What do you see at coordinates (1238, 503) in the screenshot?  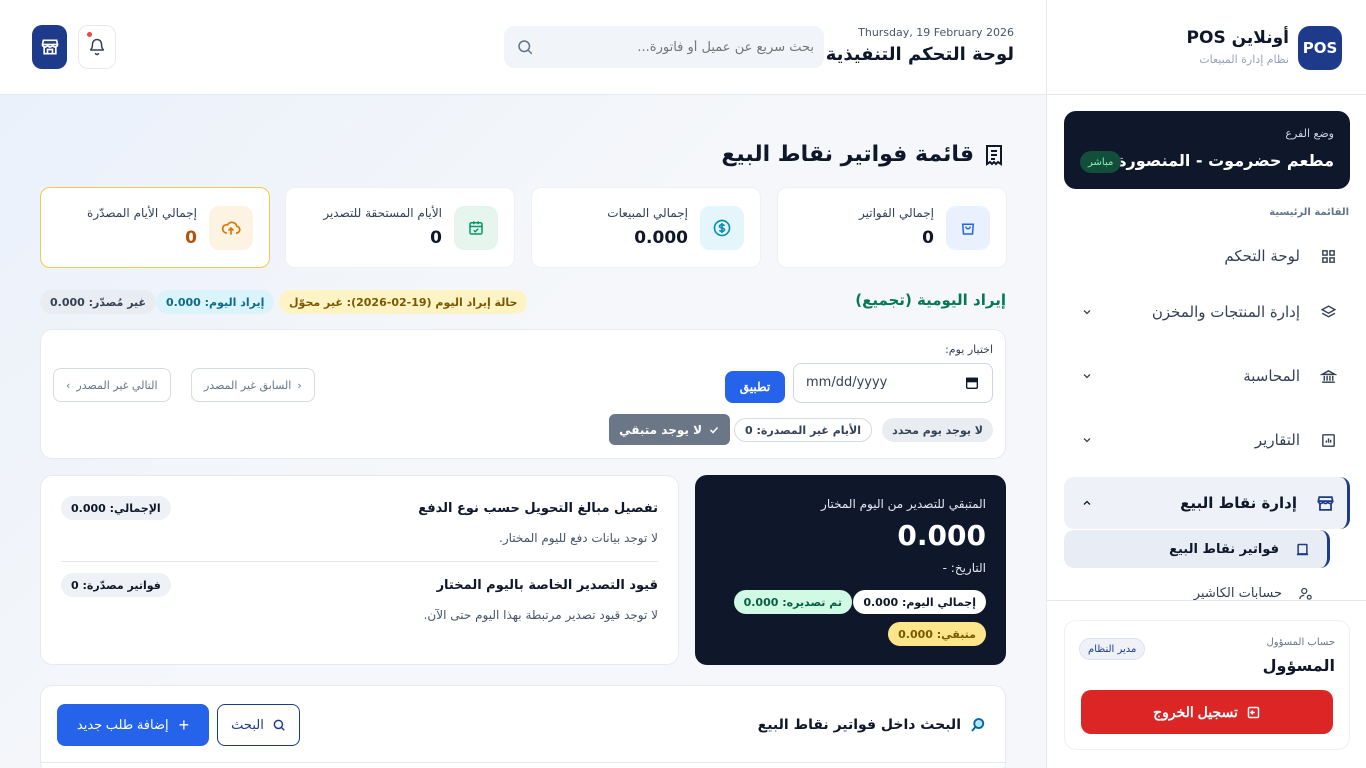 I see `nav-item-label: إدارة نقاط البيع` at bounding box center [1238, 503].